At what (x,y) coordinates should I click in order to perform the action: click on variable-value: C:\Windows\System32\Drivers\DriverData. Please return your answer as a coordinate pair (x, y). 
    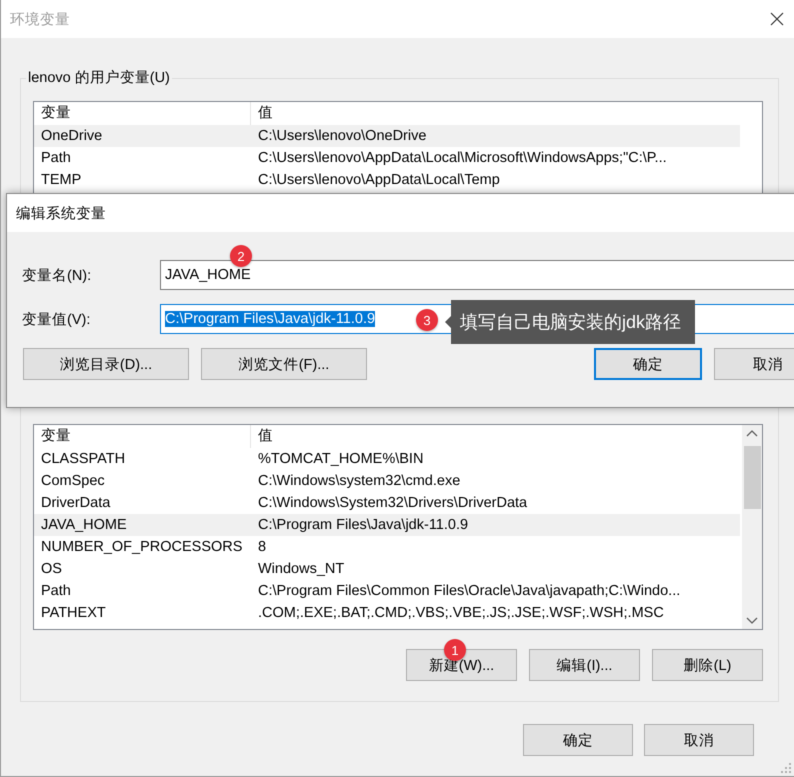
    Looking at the image, I should click on (392, 503).